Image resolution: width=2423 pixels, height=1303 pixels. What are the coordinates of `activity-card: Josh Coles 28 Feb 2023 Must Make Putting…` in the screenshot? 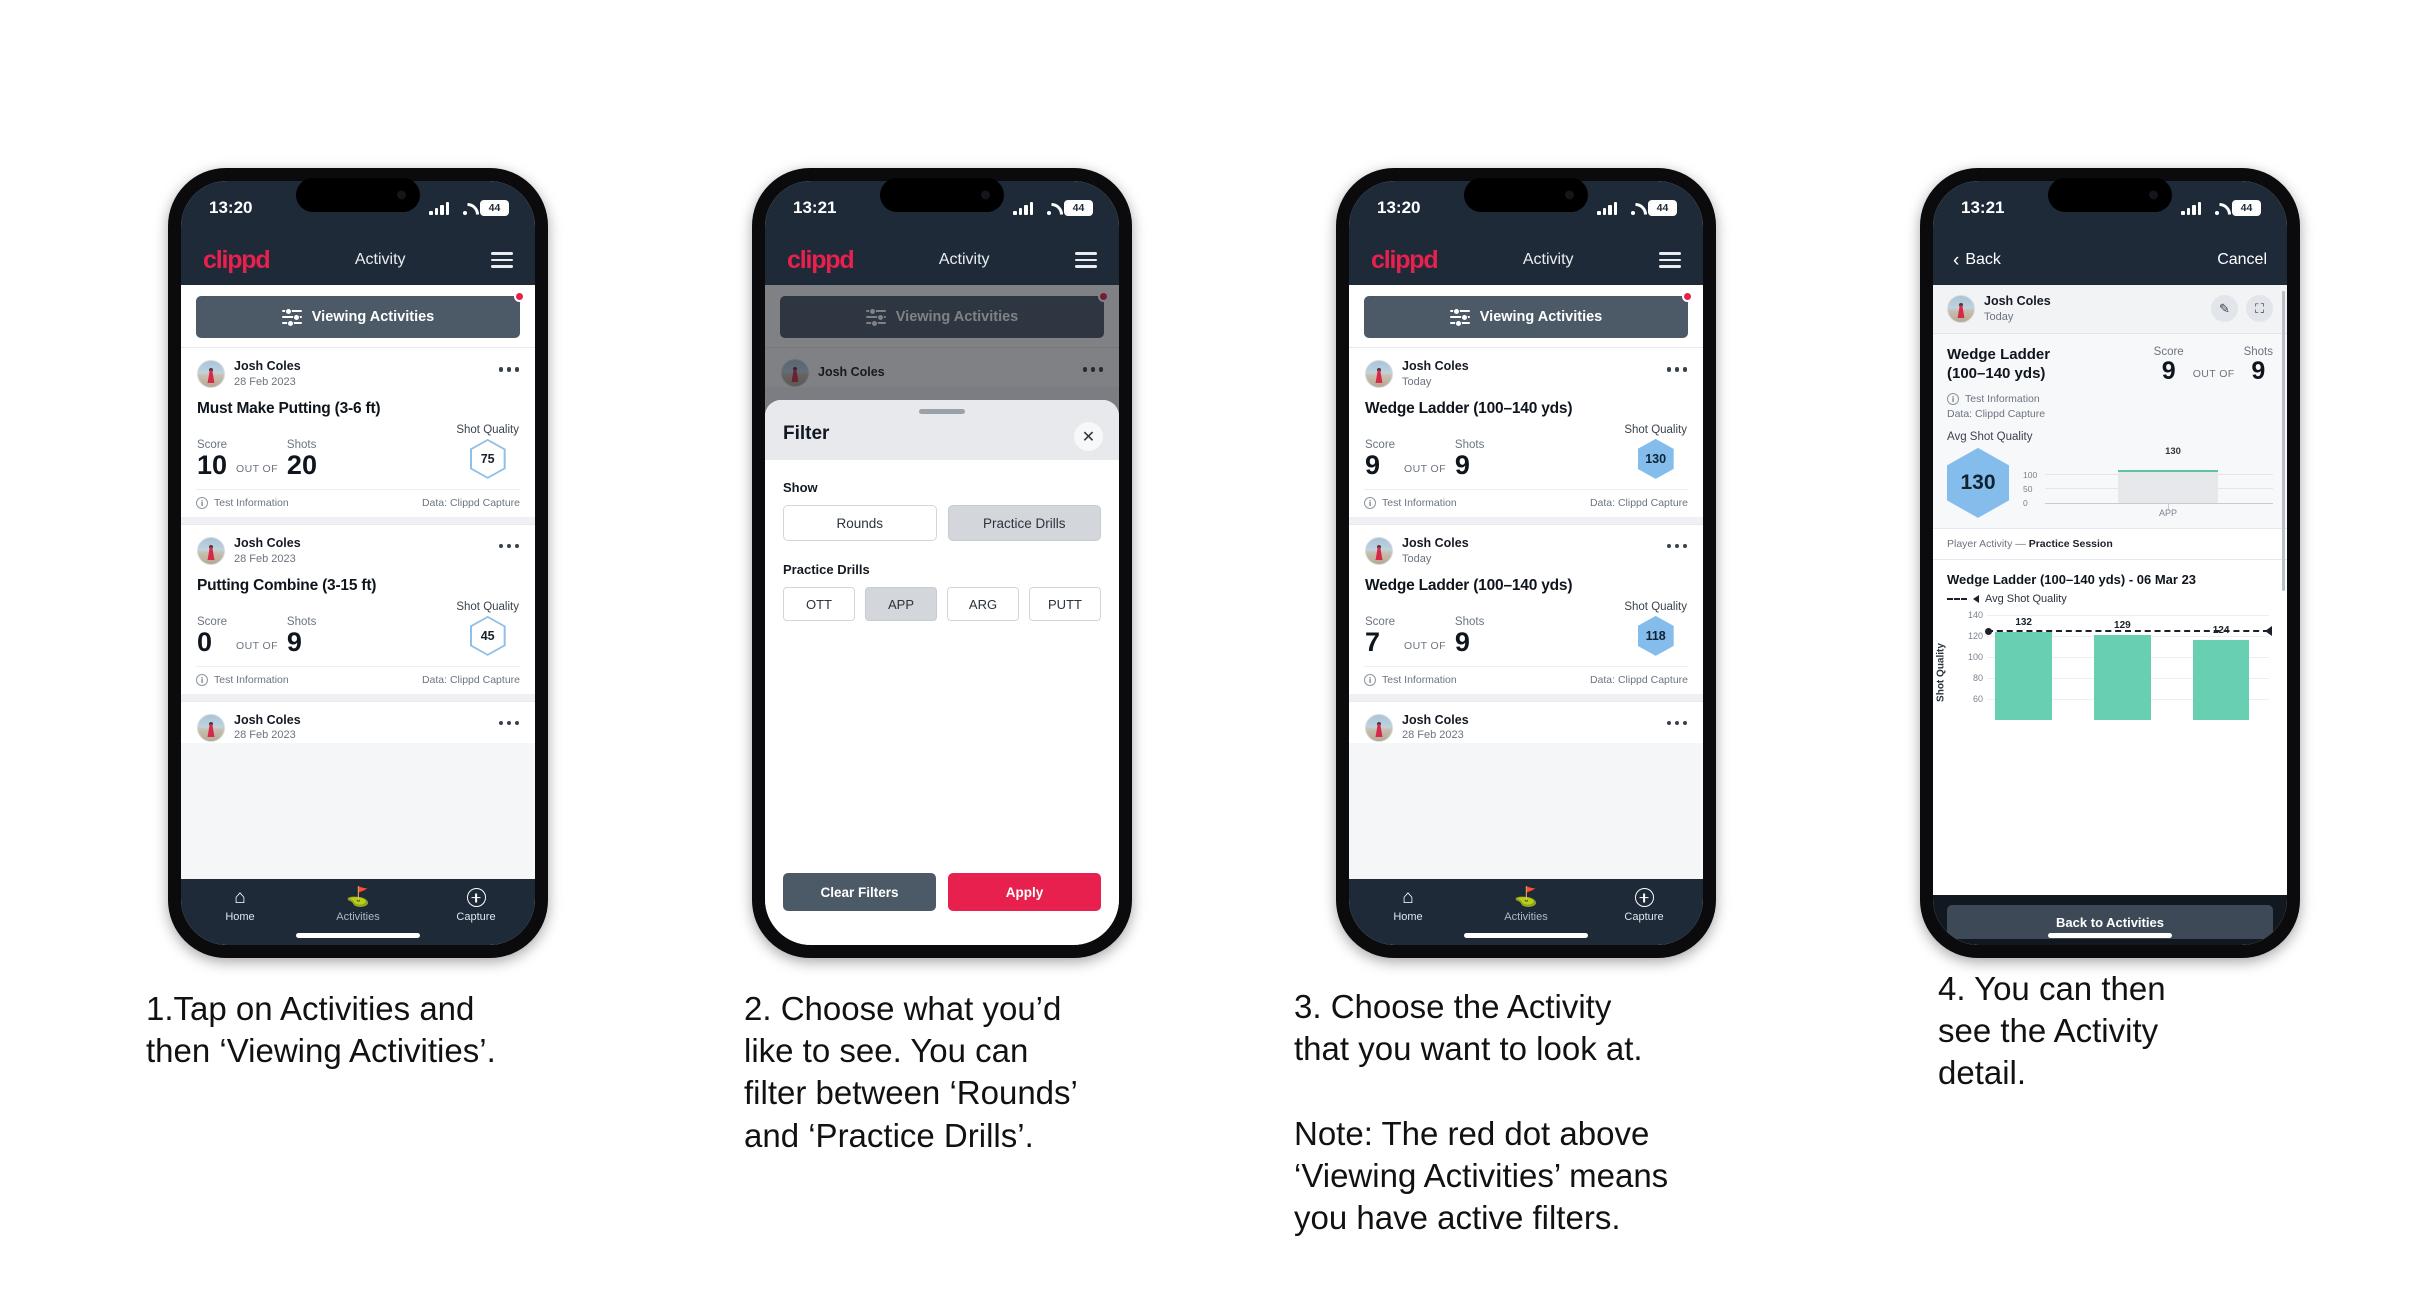 It's located at (358, 432).